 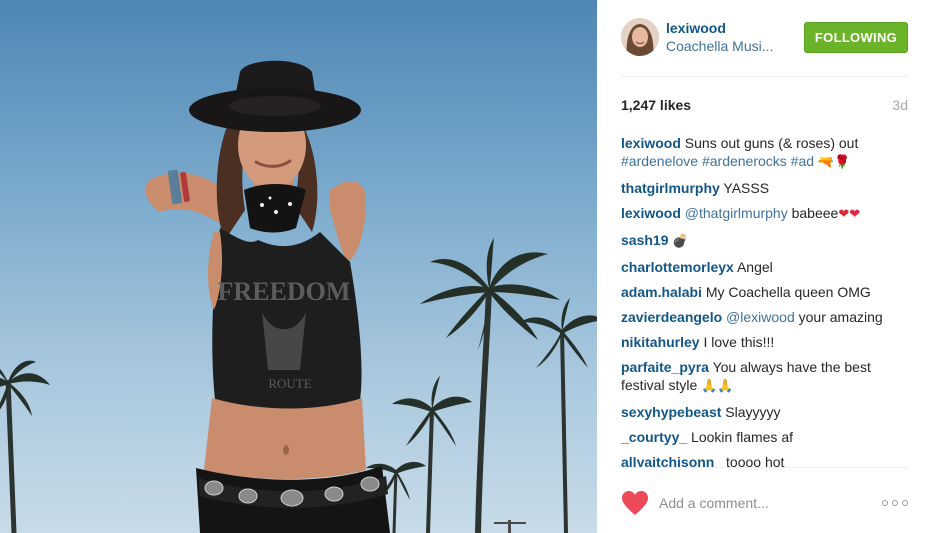 I want to click on shirt-print: FREEDOM, so click(x=284, y=291).